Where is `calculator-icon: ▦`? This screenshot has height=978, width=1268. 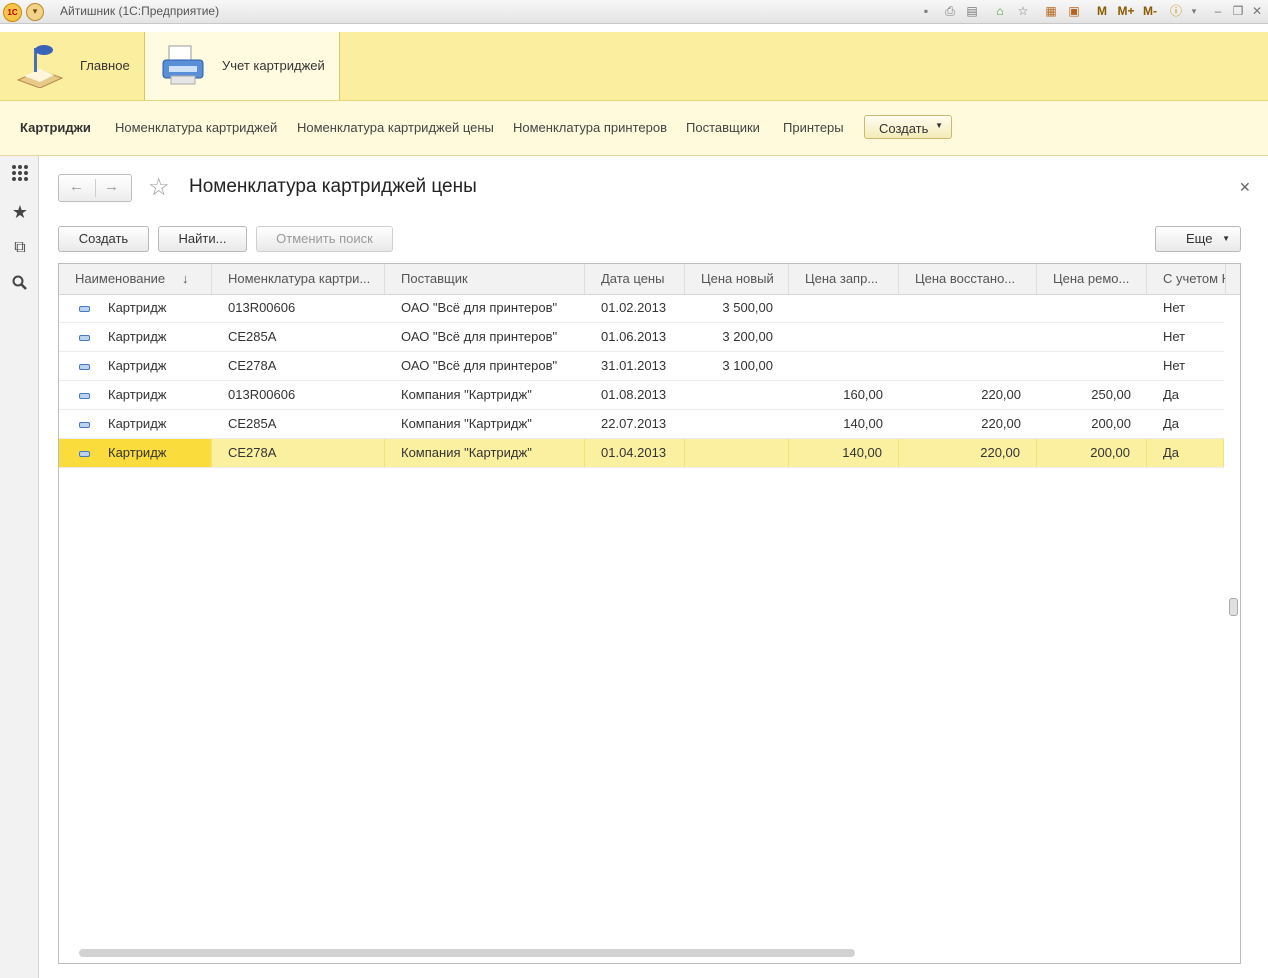 calculator-icon: ▦ is located at coordinates (1051, 11).